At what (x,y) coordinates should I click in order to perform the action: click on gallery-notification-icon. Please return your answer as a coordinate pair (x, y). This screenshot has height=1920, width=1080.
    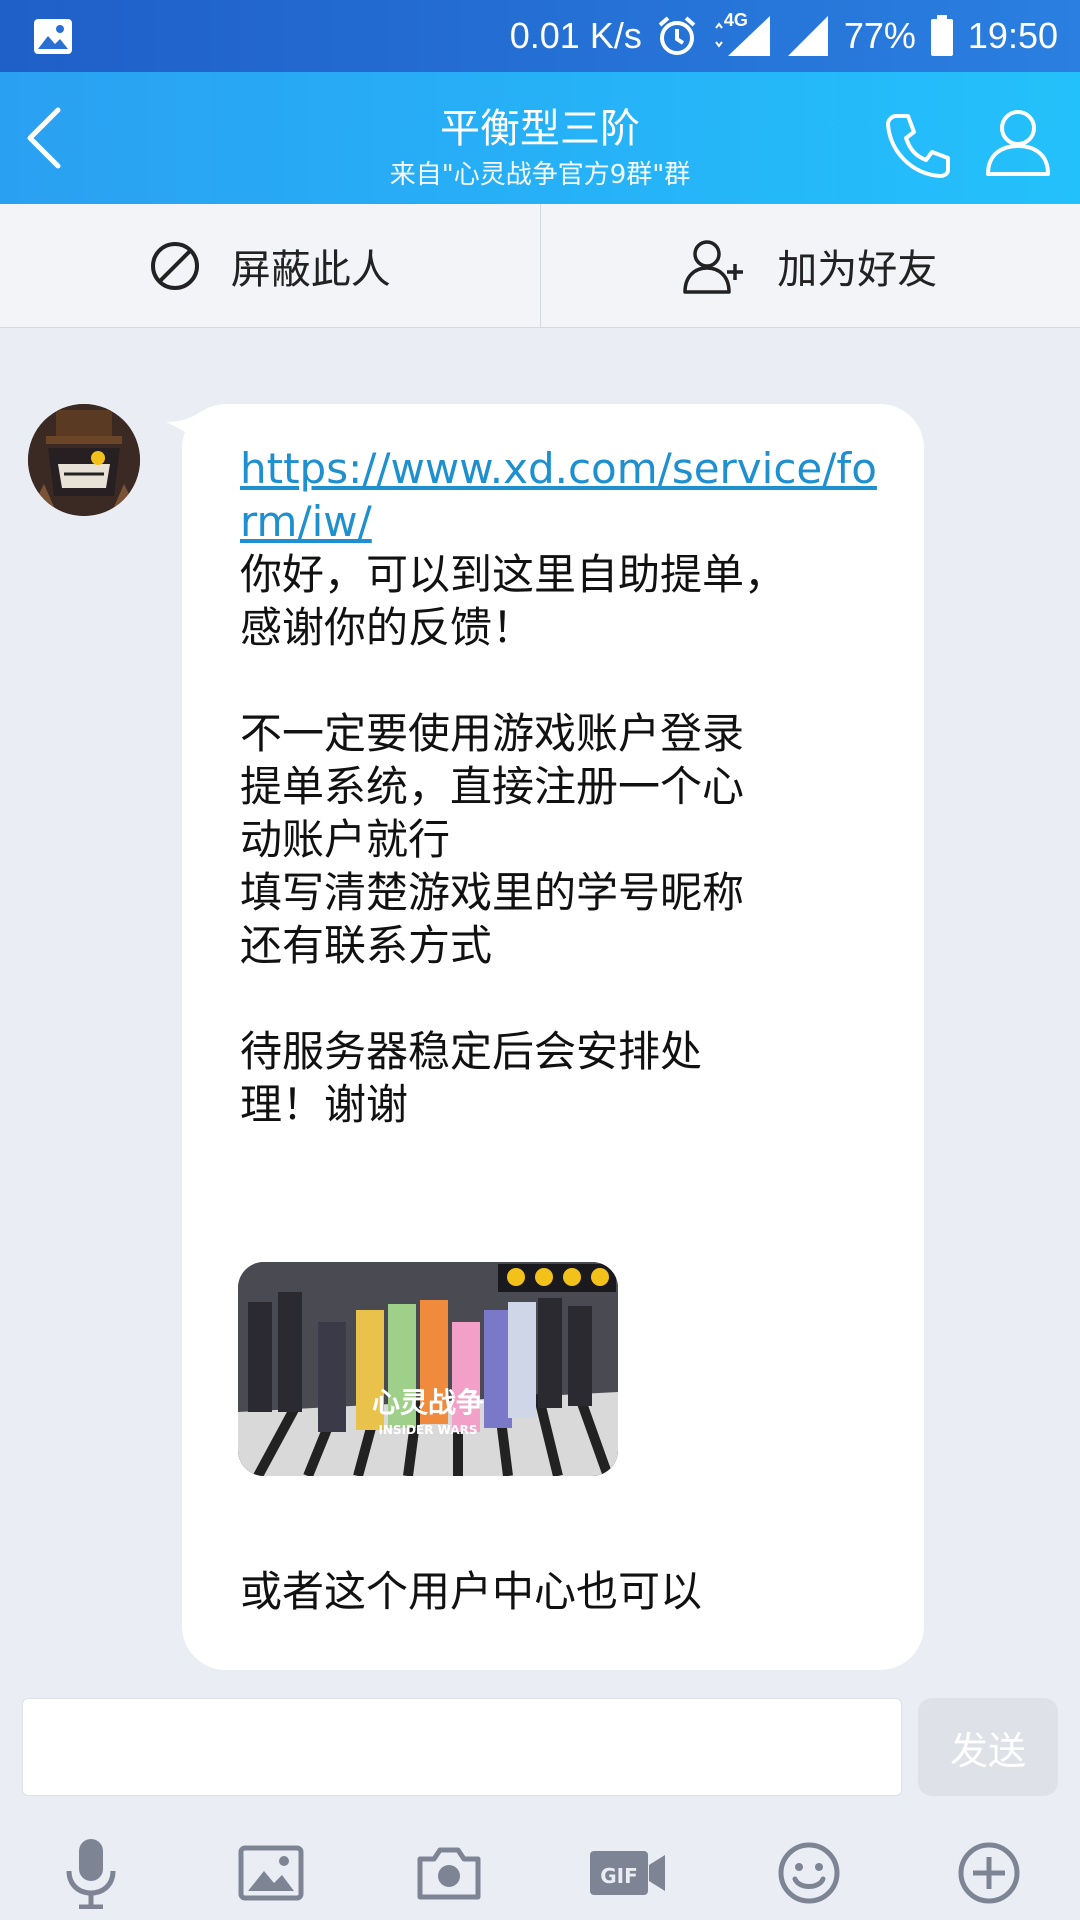
    Looking at the image, I should click on (53, 36).